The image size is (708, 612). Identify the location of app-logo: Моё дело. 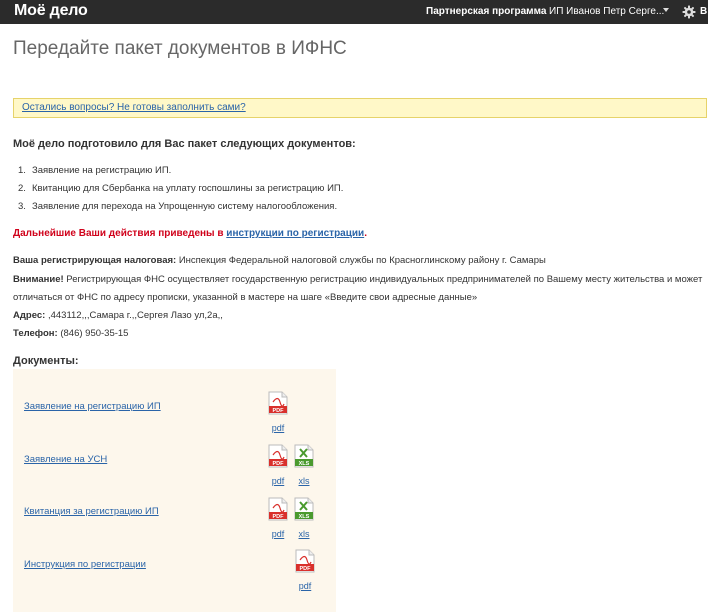
(51, 11).